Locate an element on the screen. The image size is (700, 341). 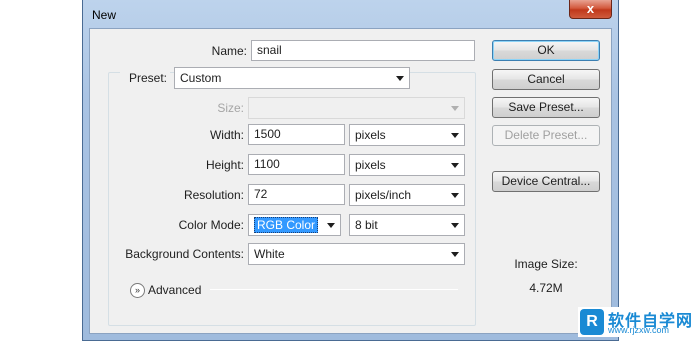
height-value: 1100 is located at coordinates (267, 164).